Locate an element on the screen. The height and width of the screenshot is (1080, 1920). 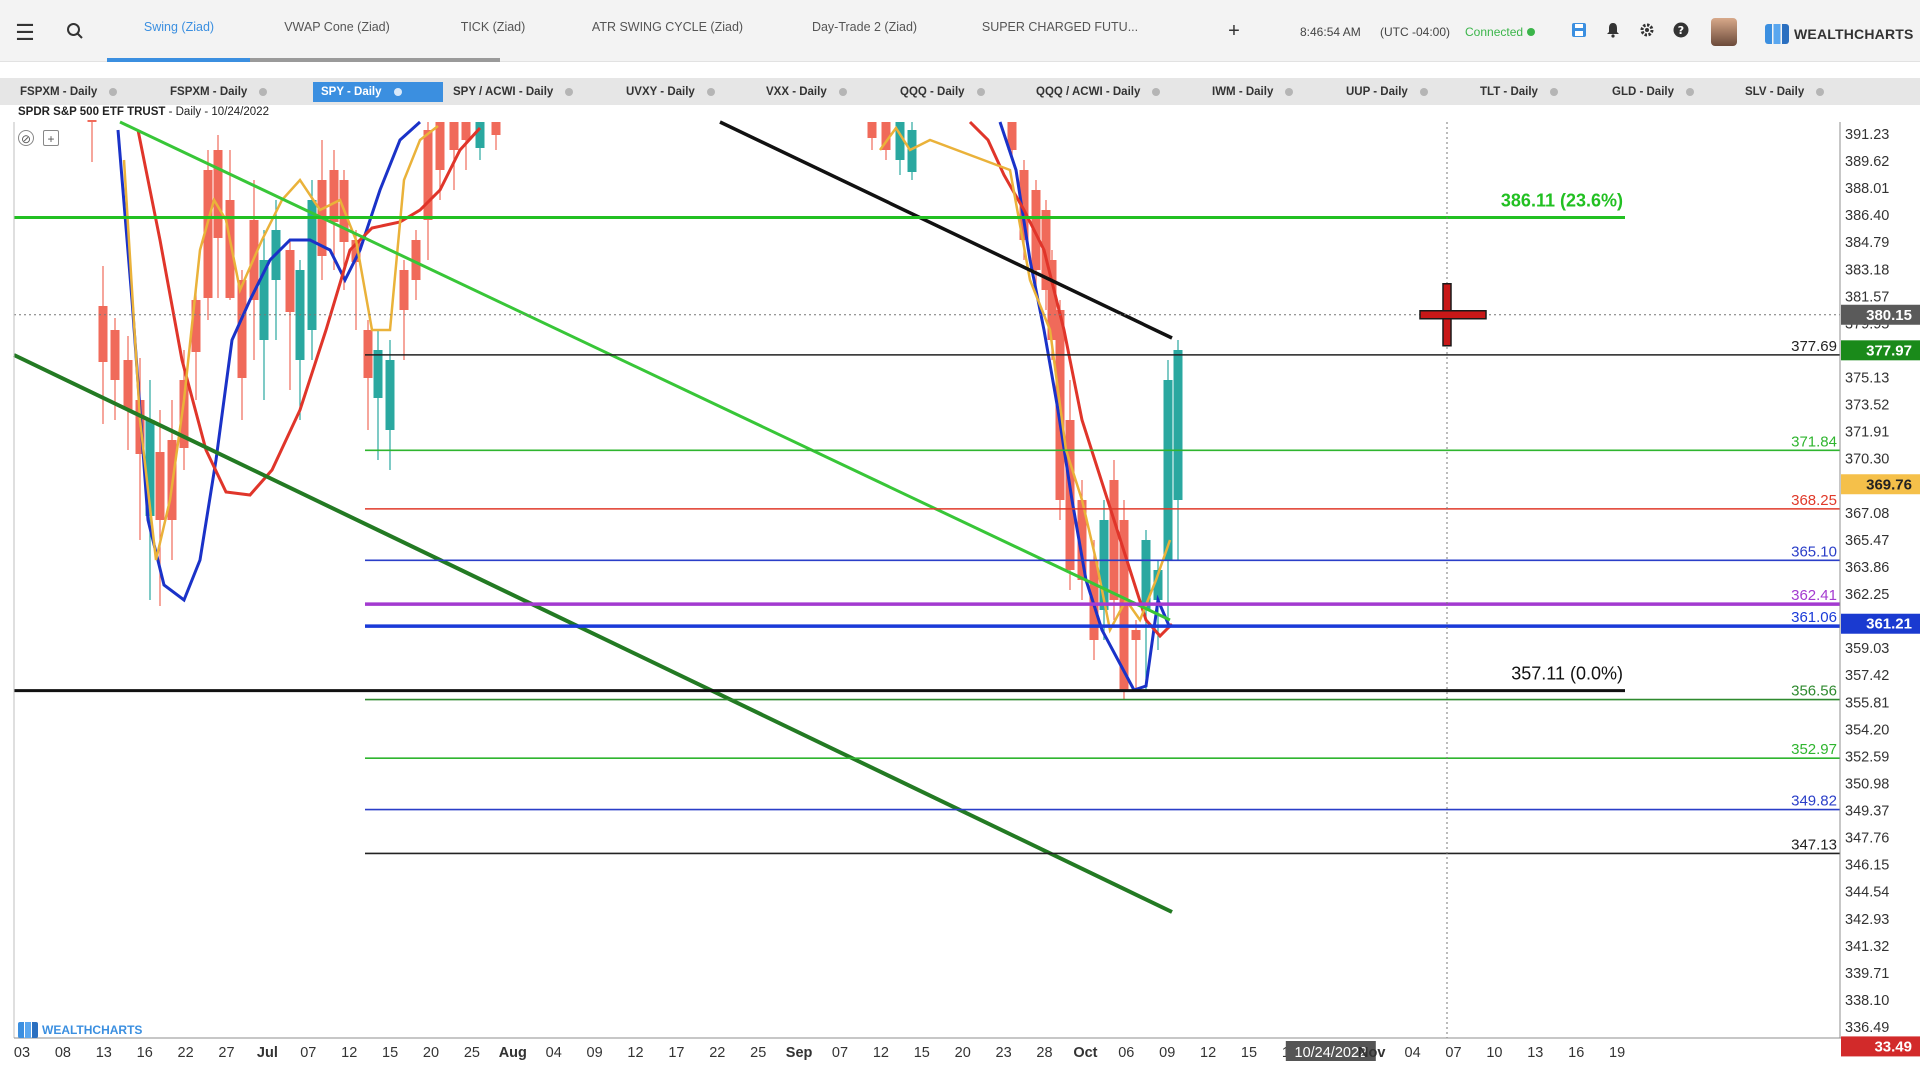
y-tick-label: 386.40 is located at coordinates (1867, 216).